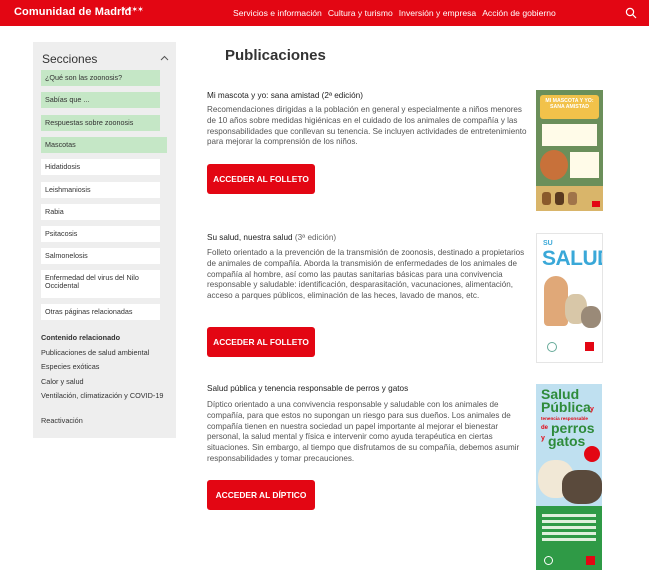 The image size is (649, 572). Describe the element at coordinates (104, 145) in the screenshot. I see `sidebar-item-mascotas: Mascotas` at that location.